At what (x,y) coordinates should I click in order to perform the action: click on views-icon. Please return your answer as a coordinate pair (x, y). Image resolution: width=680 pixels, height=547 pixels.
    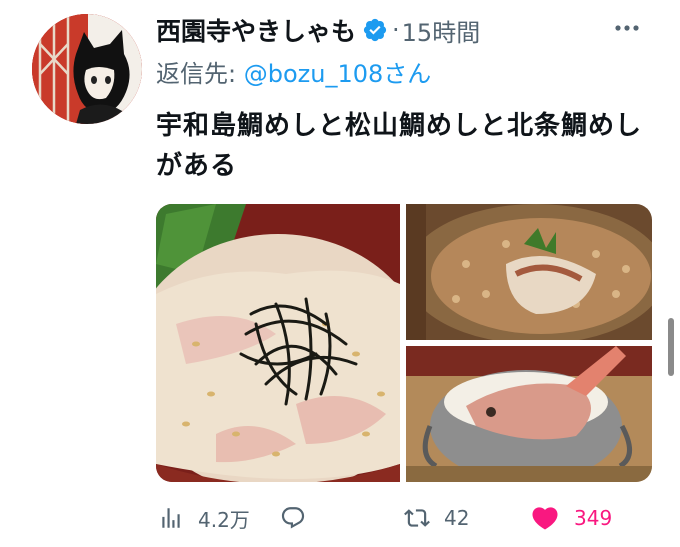
    Looking at the image, I should click on (171, 518).